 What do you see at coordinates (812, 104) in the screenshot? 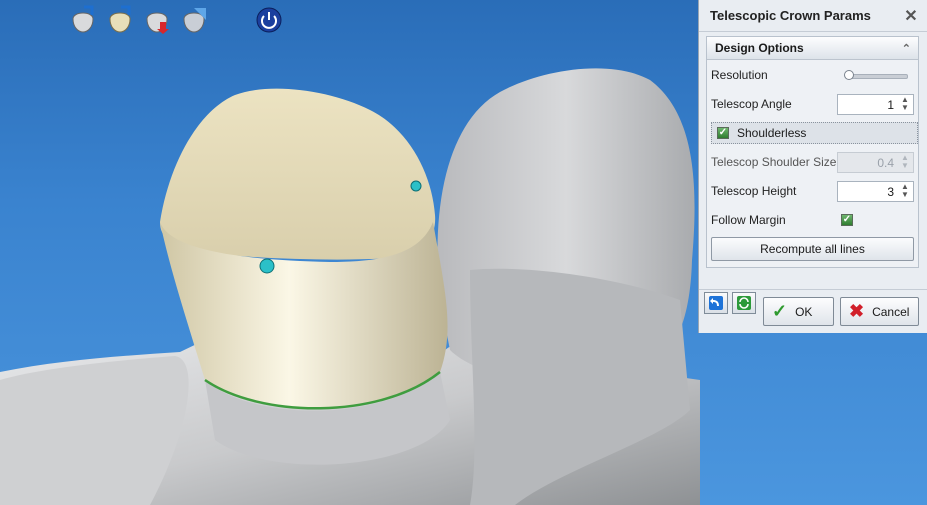
I see `telescop-angle-row: Telescop Angle 1 ▲ ▼` at bounding box center [812, 104].